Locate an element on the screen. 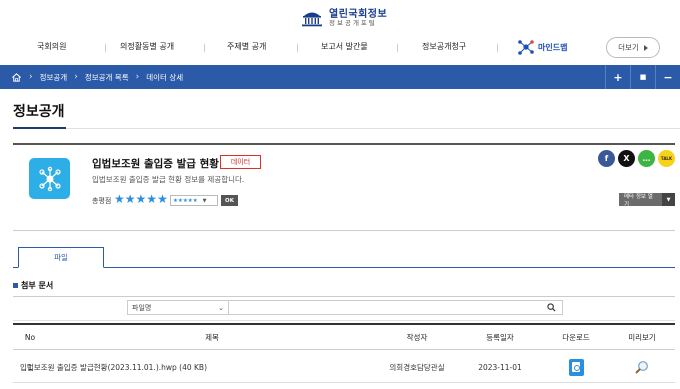 The image size is (680, 389). logo-subtitle: 정보공개포털 is located at coordinates (353, 22).